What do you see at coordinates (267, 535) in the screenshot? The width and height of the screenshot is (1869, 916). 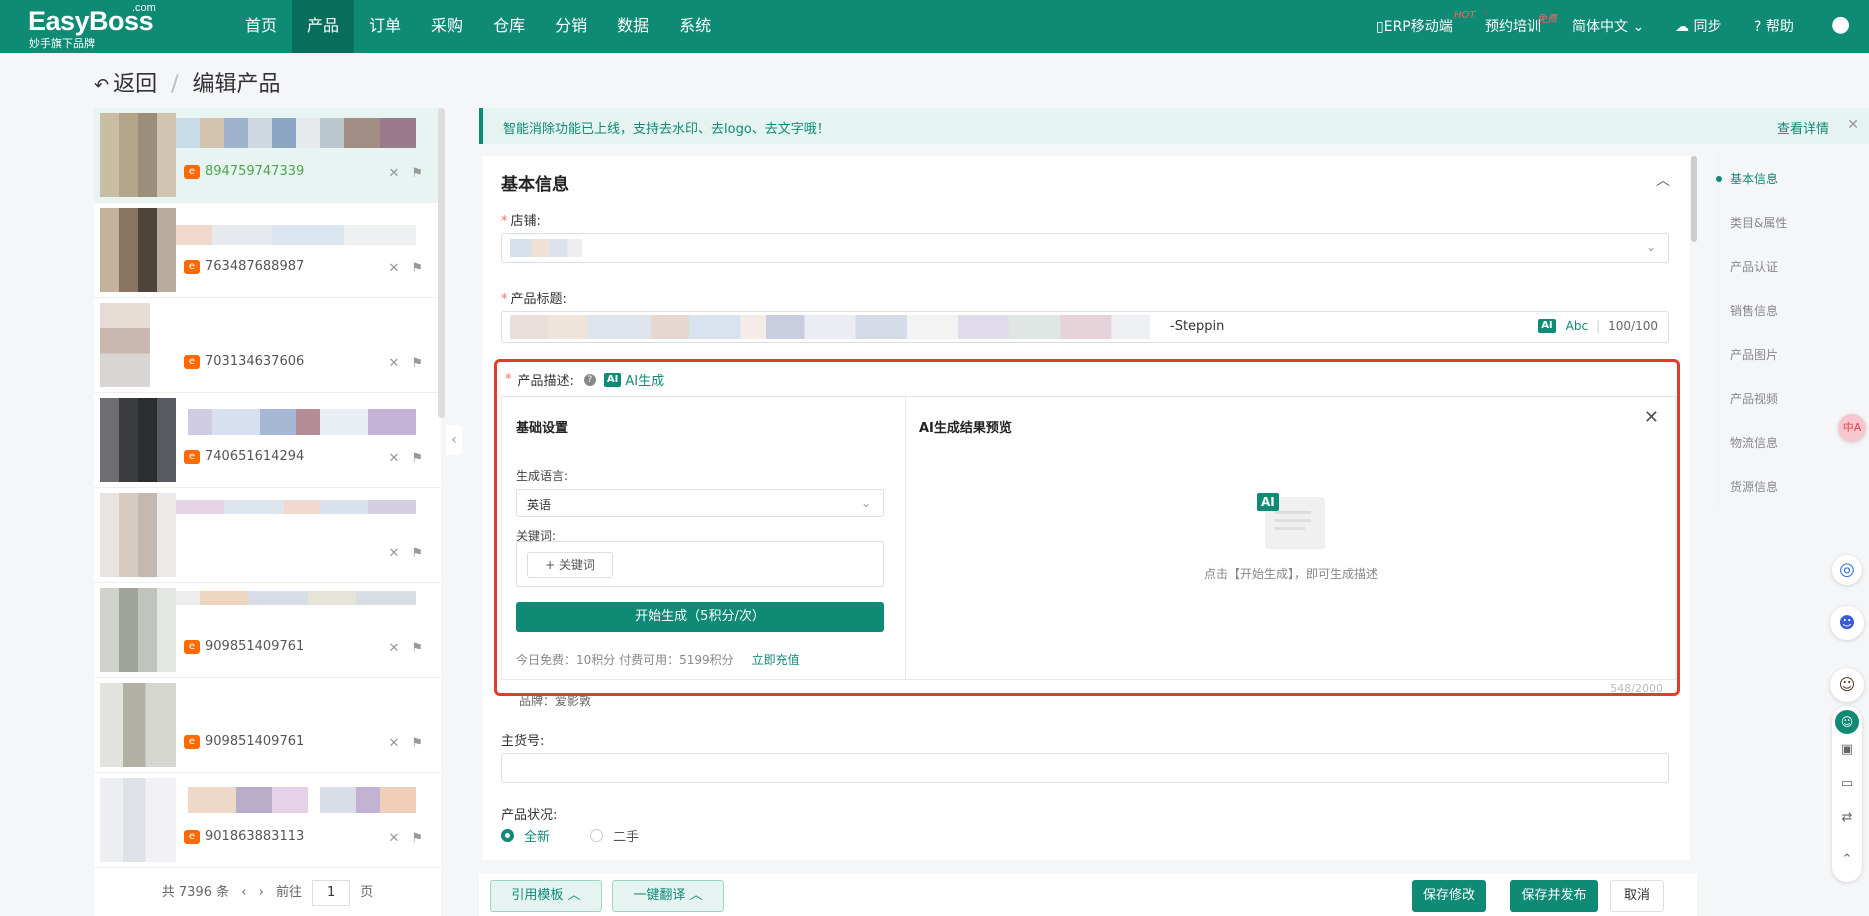 I see `list-item: ✕ ⚑` at bounding box center [267, 535].